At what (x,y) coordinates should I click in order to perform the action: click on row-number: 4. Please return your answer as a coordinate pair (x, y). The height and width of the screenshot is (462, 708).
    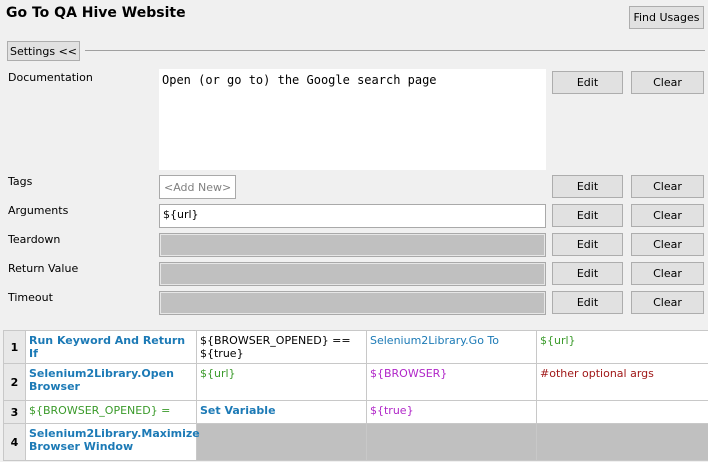
    Looking at the image, I should click on (14, 442).